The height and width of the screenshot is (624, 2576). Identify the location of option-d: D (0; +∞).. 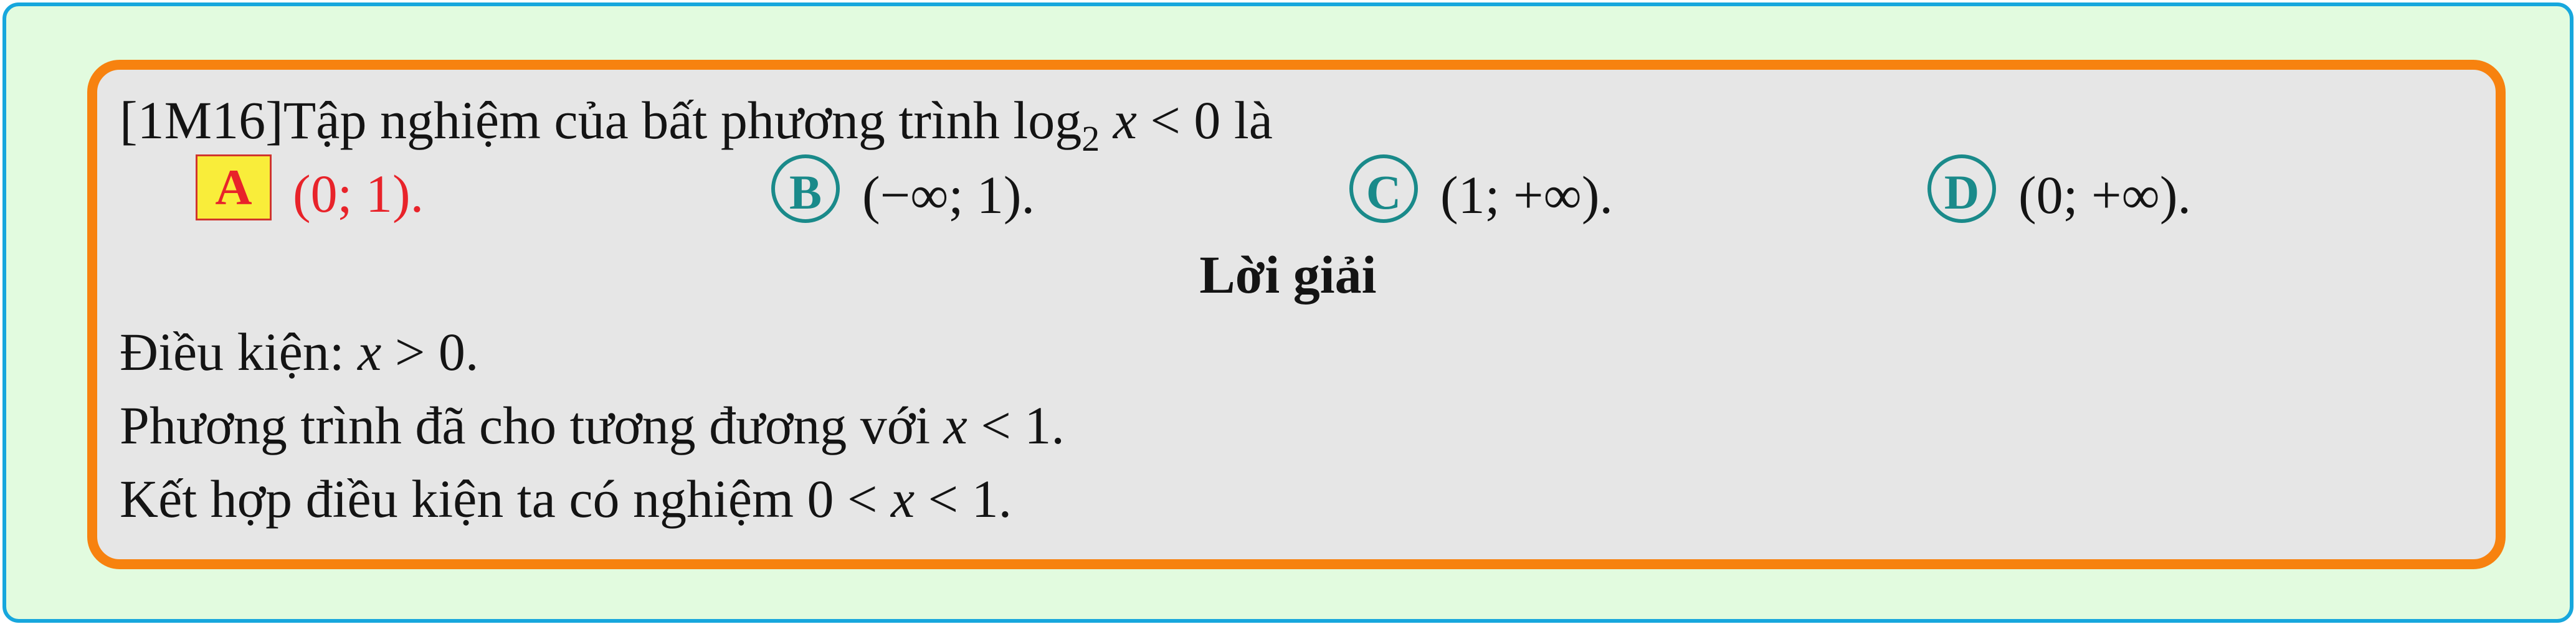
(2059, 191).